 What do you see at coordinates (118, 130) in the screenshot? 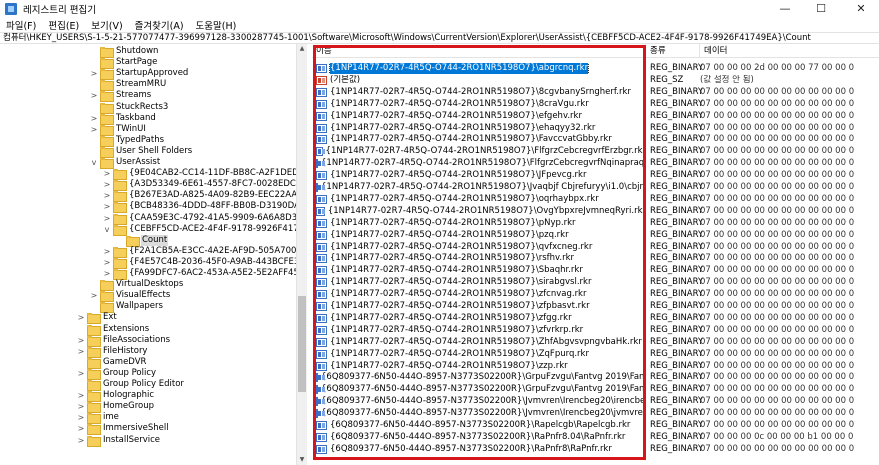
I see `tree-item: > TWinUI` at bounding box center [118, 130].